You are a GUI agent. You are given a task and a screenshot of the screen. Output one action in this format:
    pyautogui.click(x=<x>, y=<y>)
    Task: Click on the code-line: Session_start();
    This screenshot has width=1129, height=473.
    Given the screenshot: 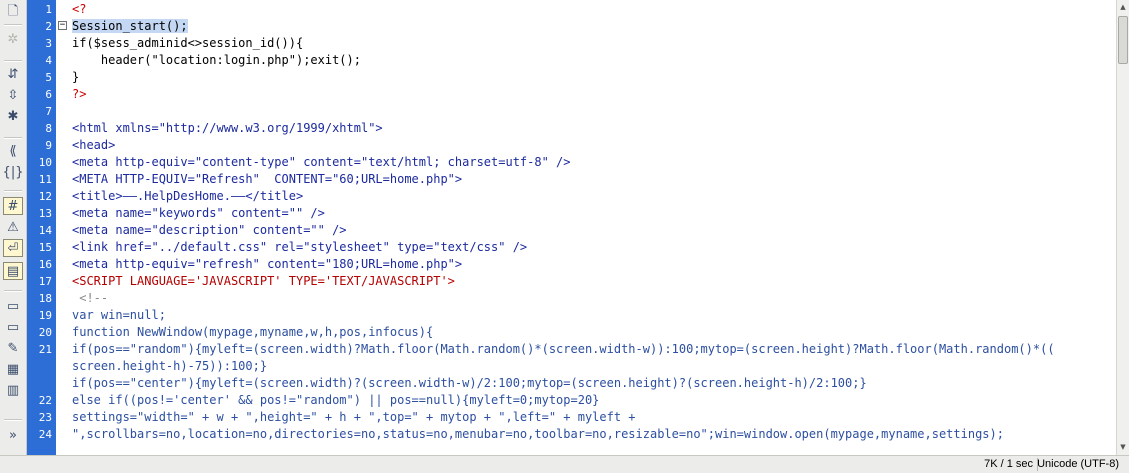 What is the action you would take?
    pyautogui.click(x=130, y=26)
    